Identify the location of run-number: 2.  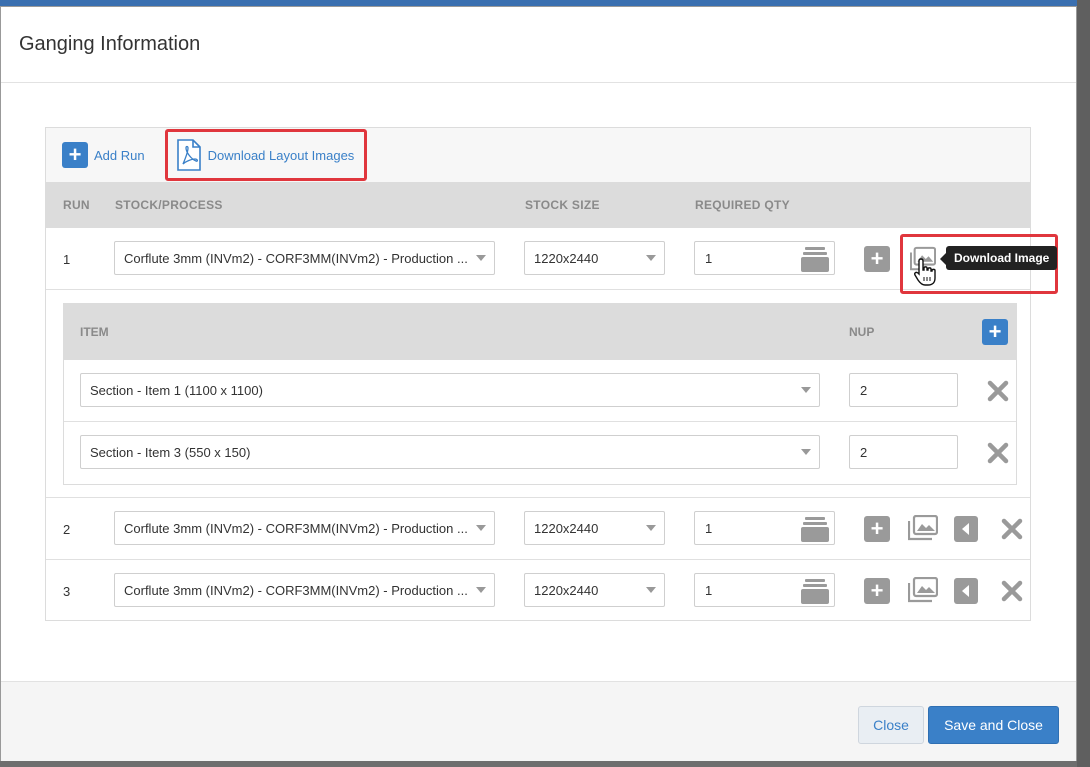
(67, 529).